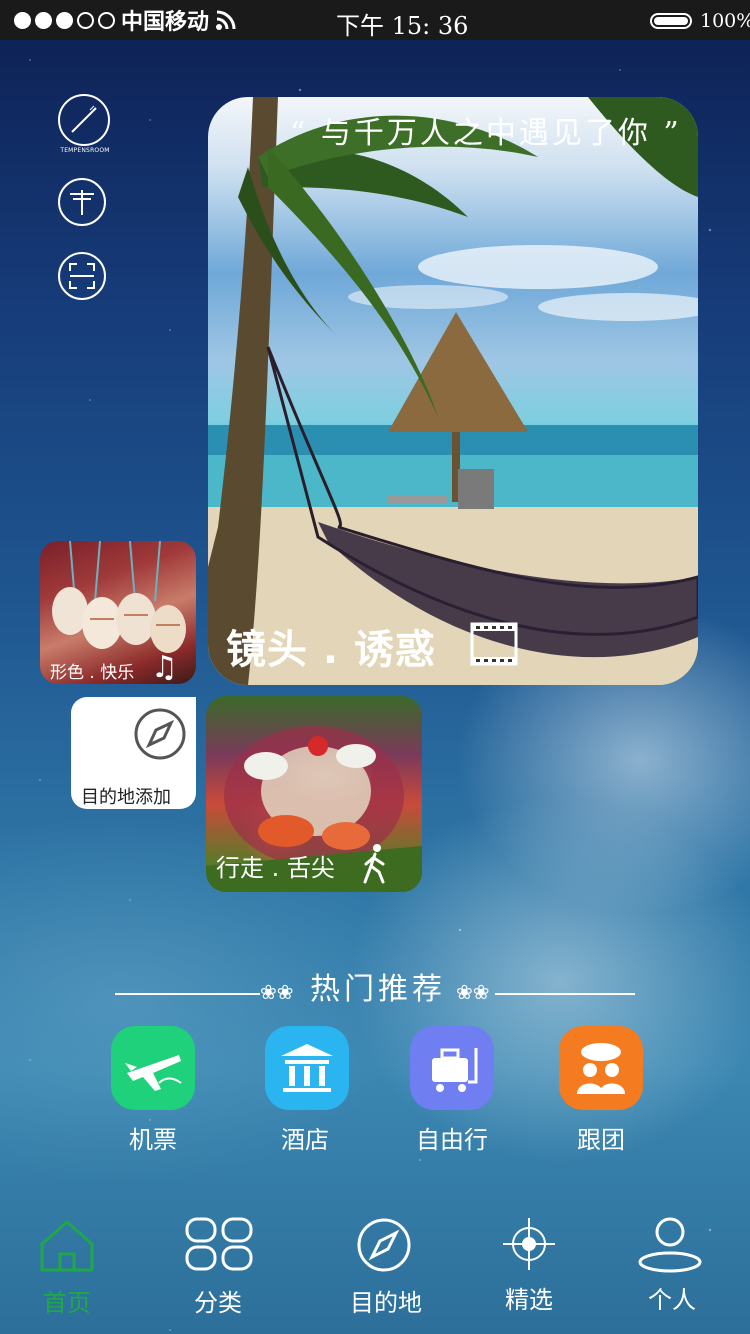  I want to click on signal-strength, so click(64, 20).